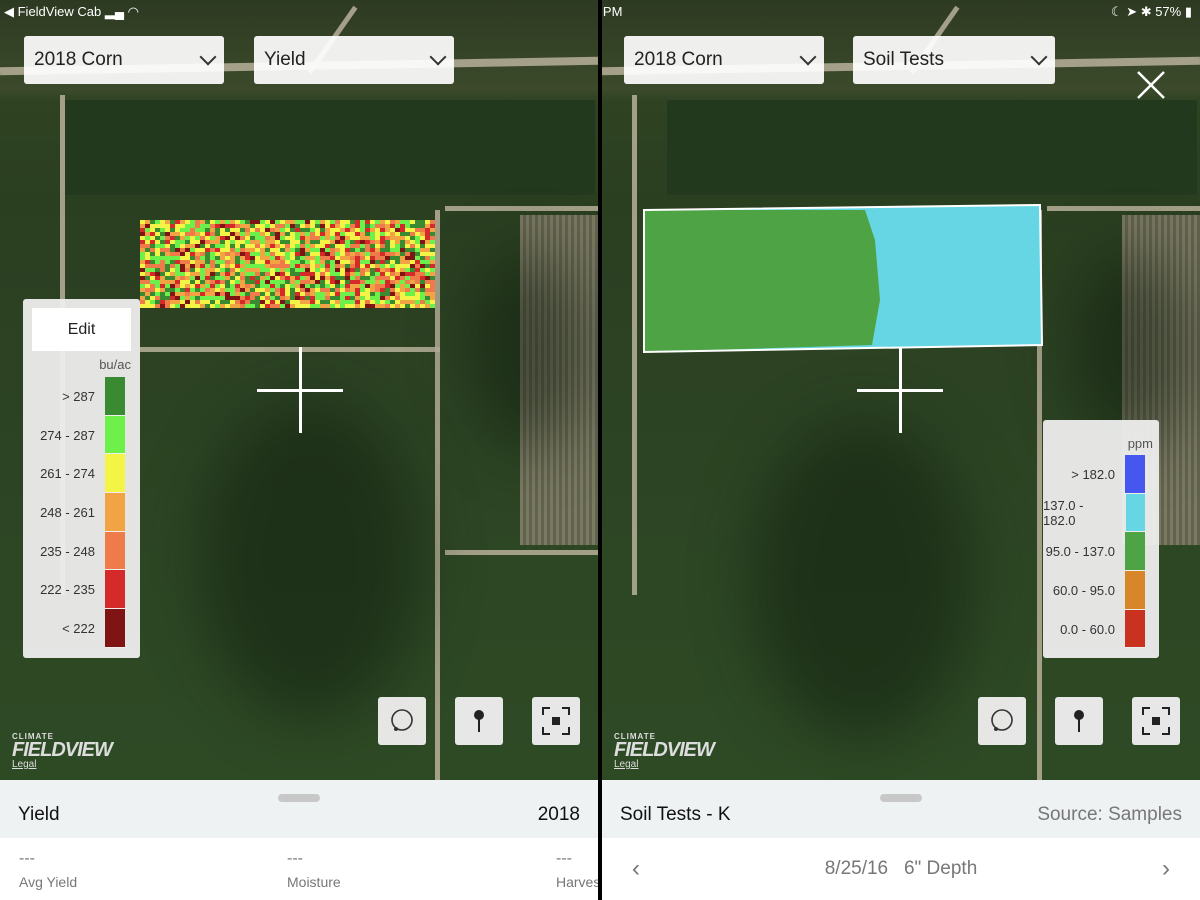 The image size is (1200, 900). Describe the element at coordinates (1166, 869) in the screenshot. I see `next-sample-button: ›` at that location.